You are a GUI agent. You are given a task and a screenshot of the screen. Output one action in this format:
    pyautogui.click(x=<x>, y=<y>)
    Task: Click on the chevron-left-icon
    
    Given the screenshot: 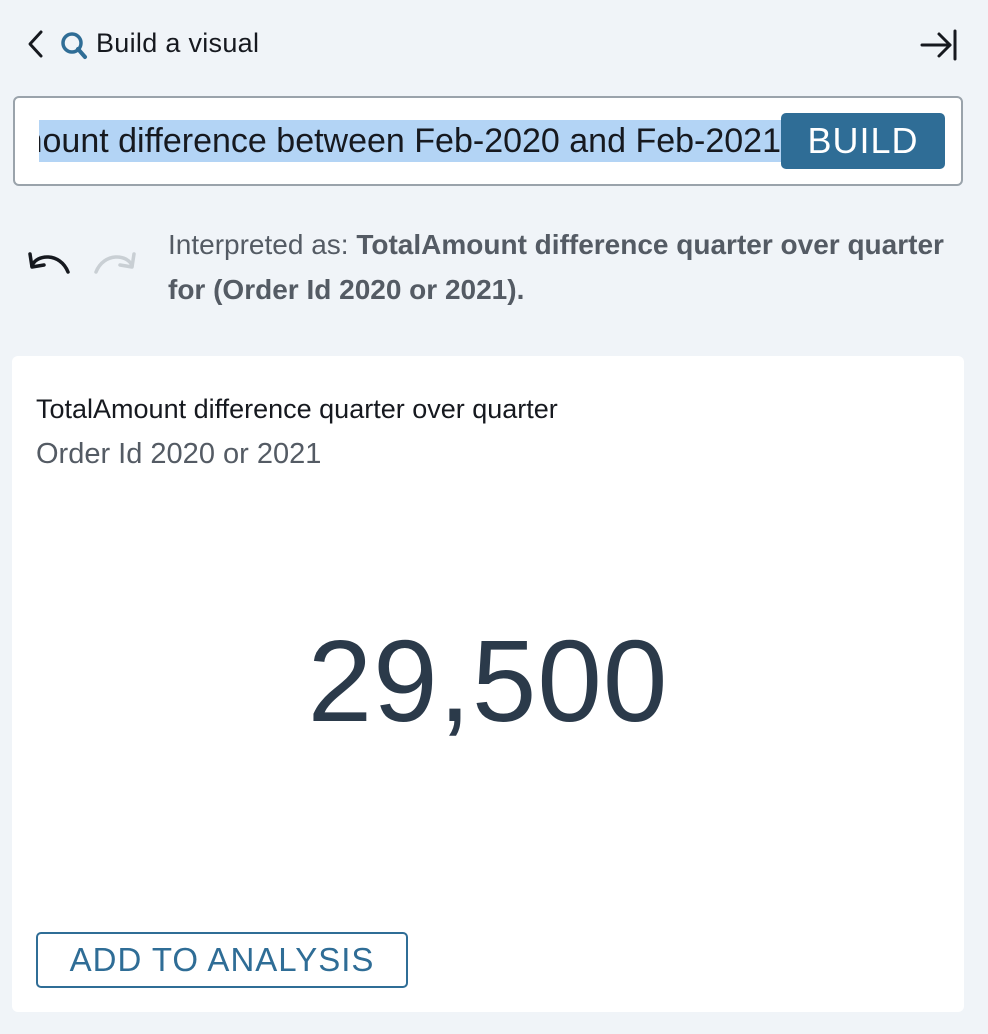 What is the action you would take?
    pyautogui.click(x=35, y=44)
    